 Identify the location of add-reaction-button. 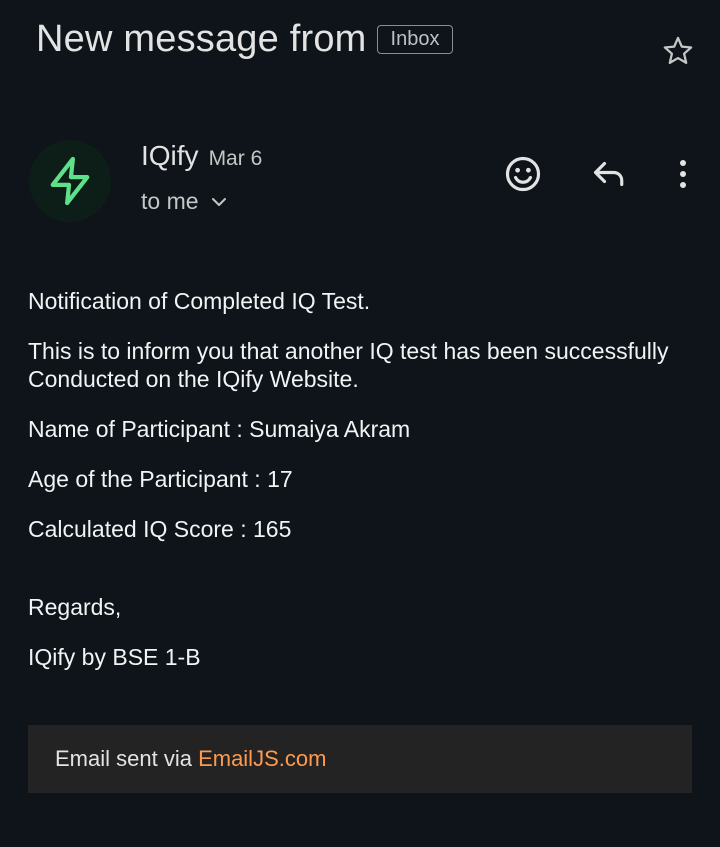
(523, 174).